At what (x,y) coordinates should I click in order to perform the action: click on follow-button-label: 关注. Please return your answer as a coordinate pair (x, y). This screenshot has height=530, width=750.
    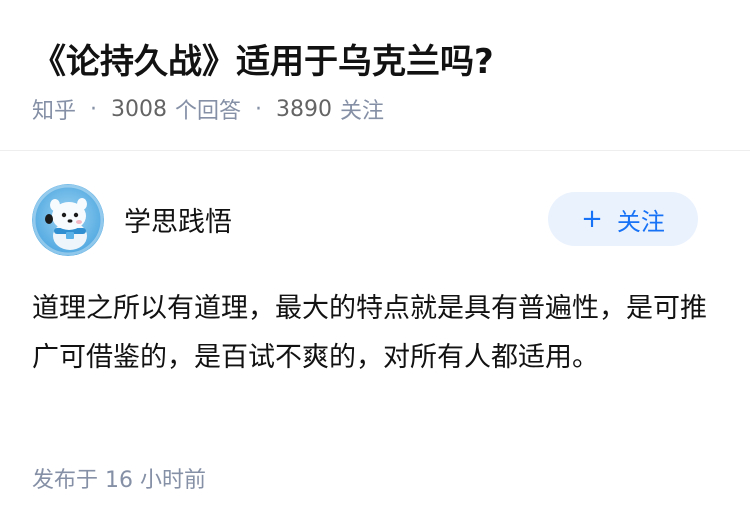
    Looking at the image, I should click on (640, 221).